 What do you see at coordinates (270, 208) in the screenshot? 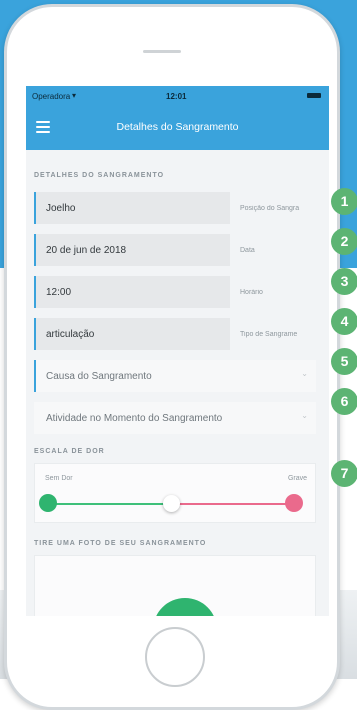
I see `position-label: Posição do Sangra` at bounding box center [270, 208].